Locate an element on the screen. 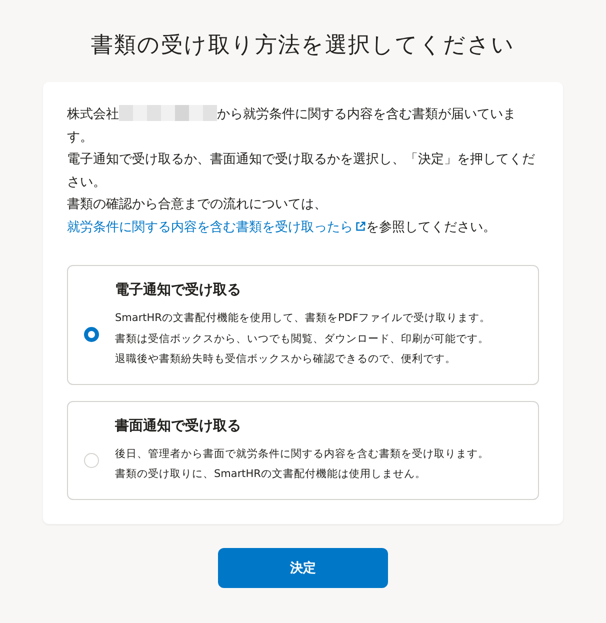 The width and height of the screenshot is (606, 623). option-description: SmartHRの文書配付機能を使用して、書類をPDFファイルで受け取ります。 is located at coordinates (302, 318).